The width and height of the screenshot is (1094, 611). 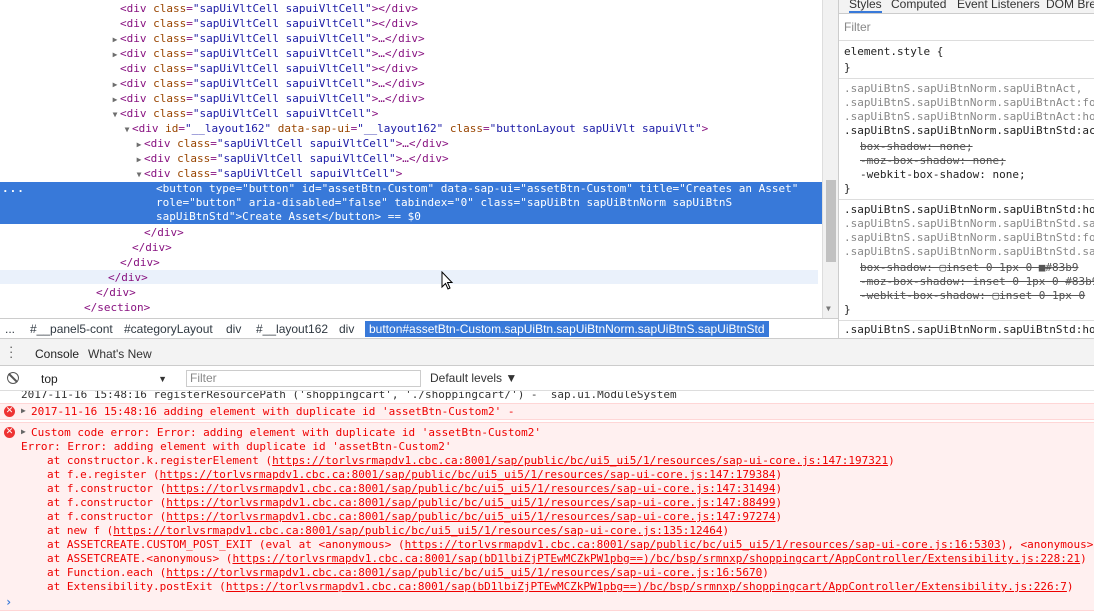 I want to click on stack-frame-fn: at f.constructor (, so click(x=107, y=516).